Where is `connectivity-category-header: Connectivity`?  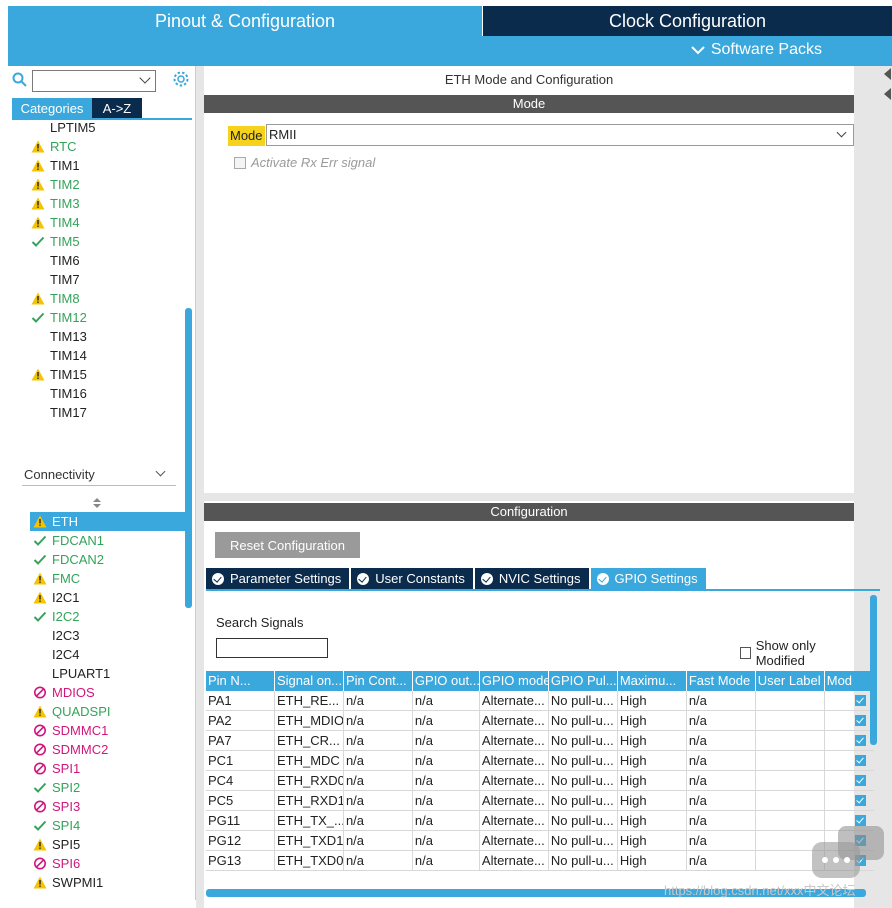 connectivity-category-header: Connectivity is located at coordinates (99, 475).